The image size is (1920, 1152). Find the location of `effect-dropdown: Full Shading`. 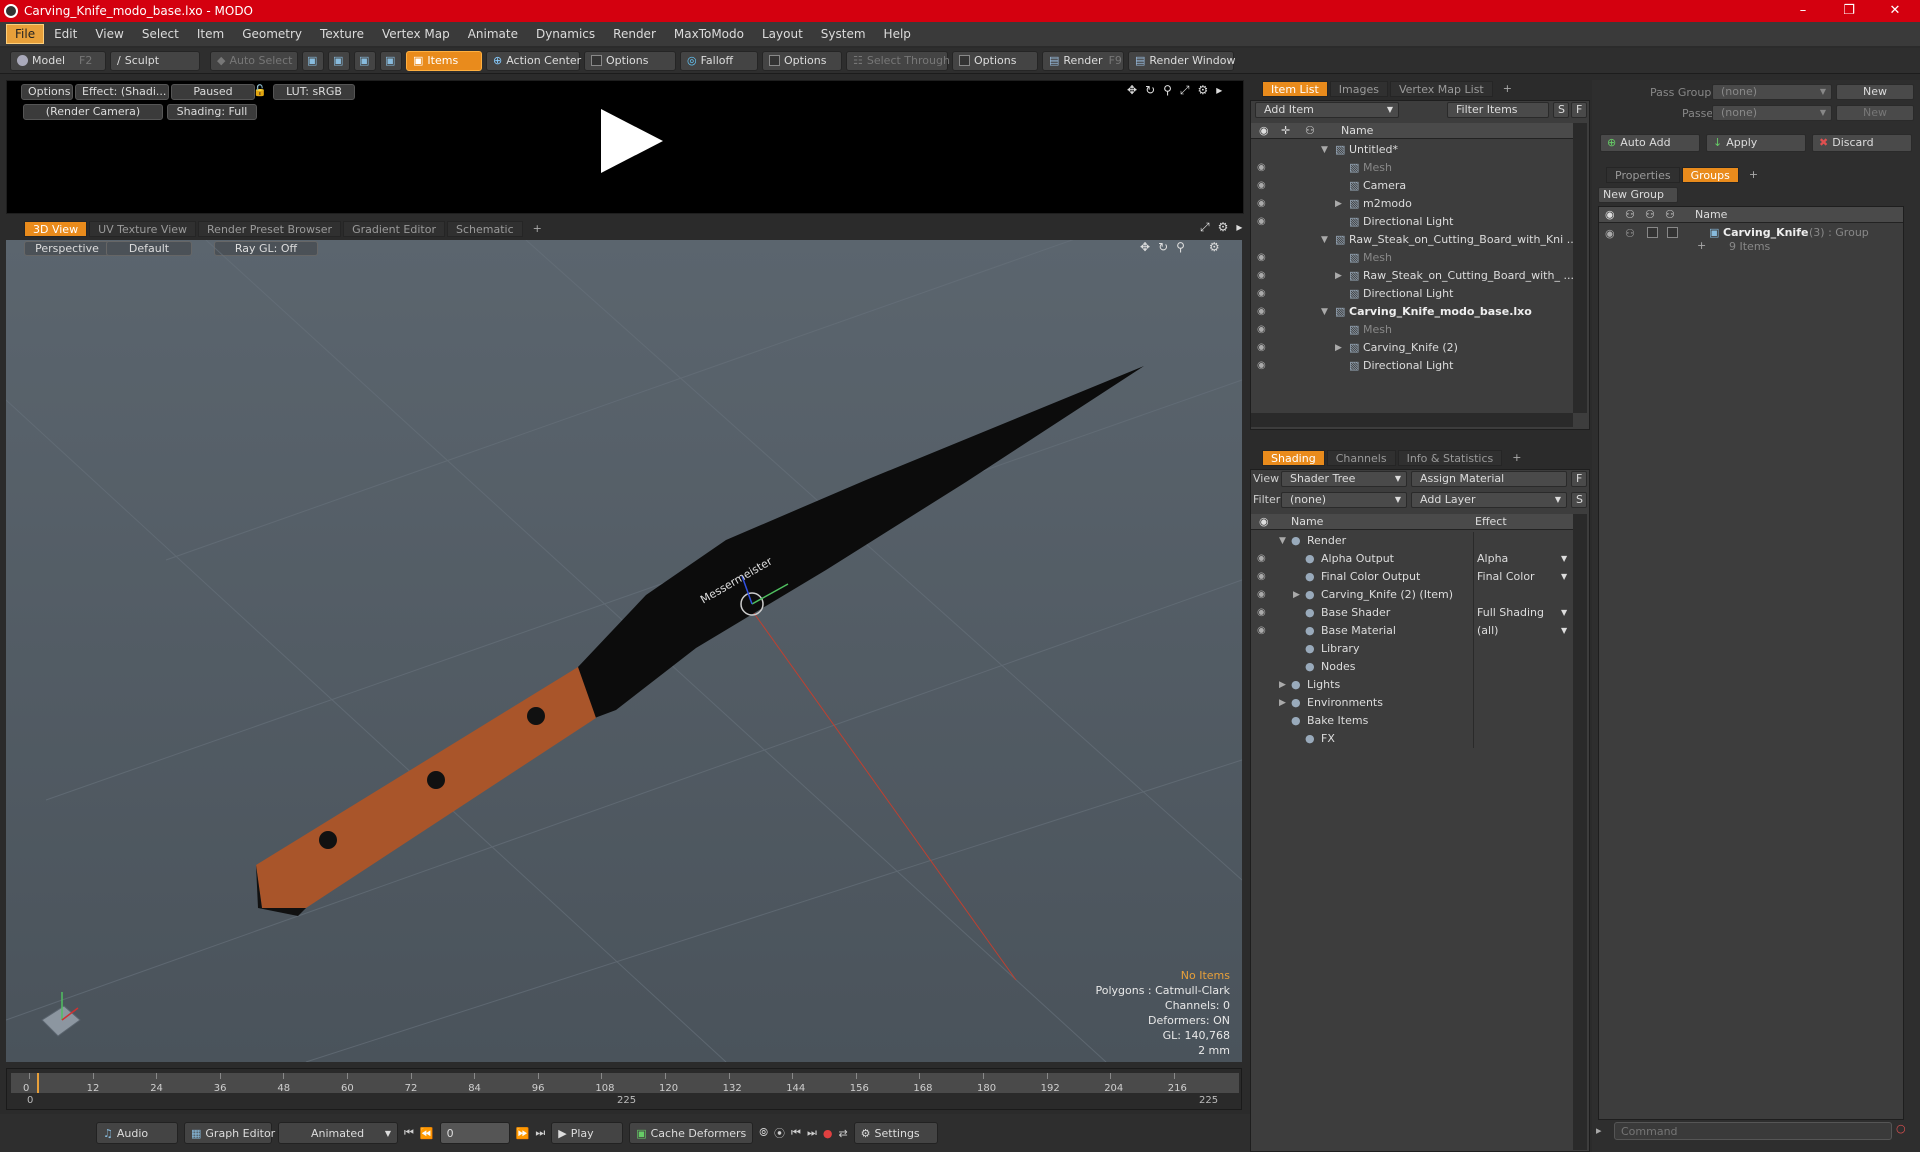

effect-dropdown: Full Shading is located at coordinates (1510, 613).